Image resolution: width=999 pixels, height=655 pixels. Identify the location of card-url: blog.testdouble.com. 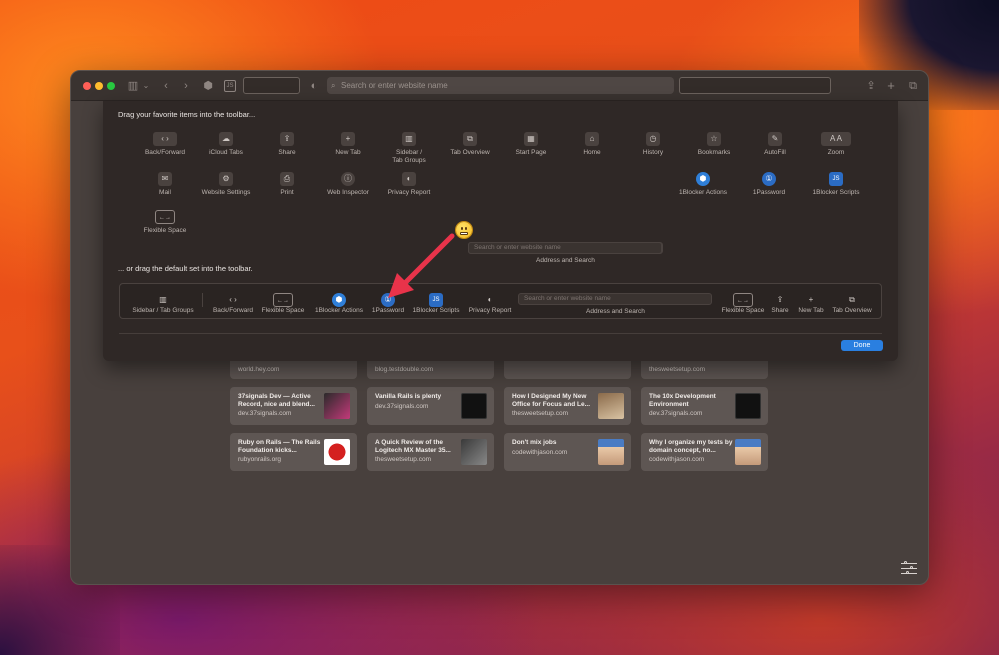
(404, 369).